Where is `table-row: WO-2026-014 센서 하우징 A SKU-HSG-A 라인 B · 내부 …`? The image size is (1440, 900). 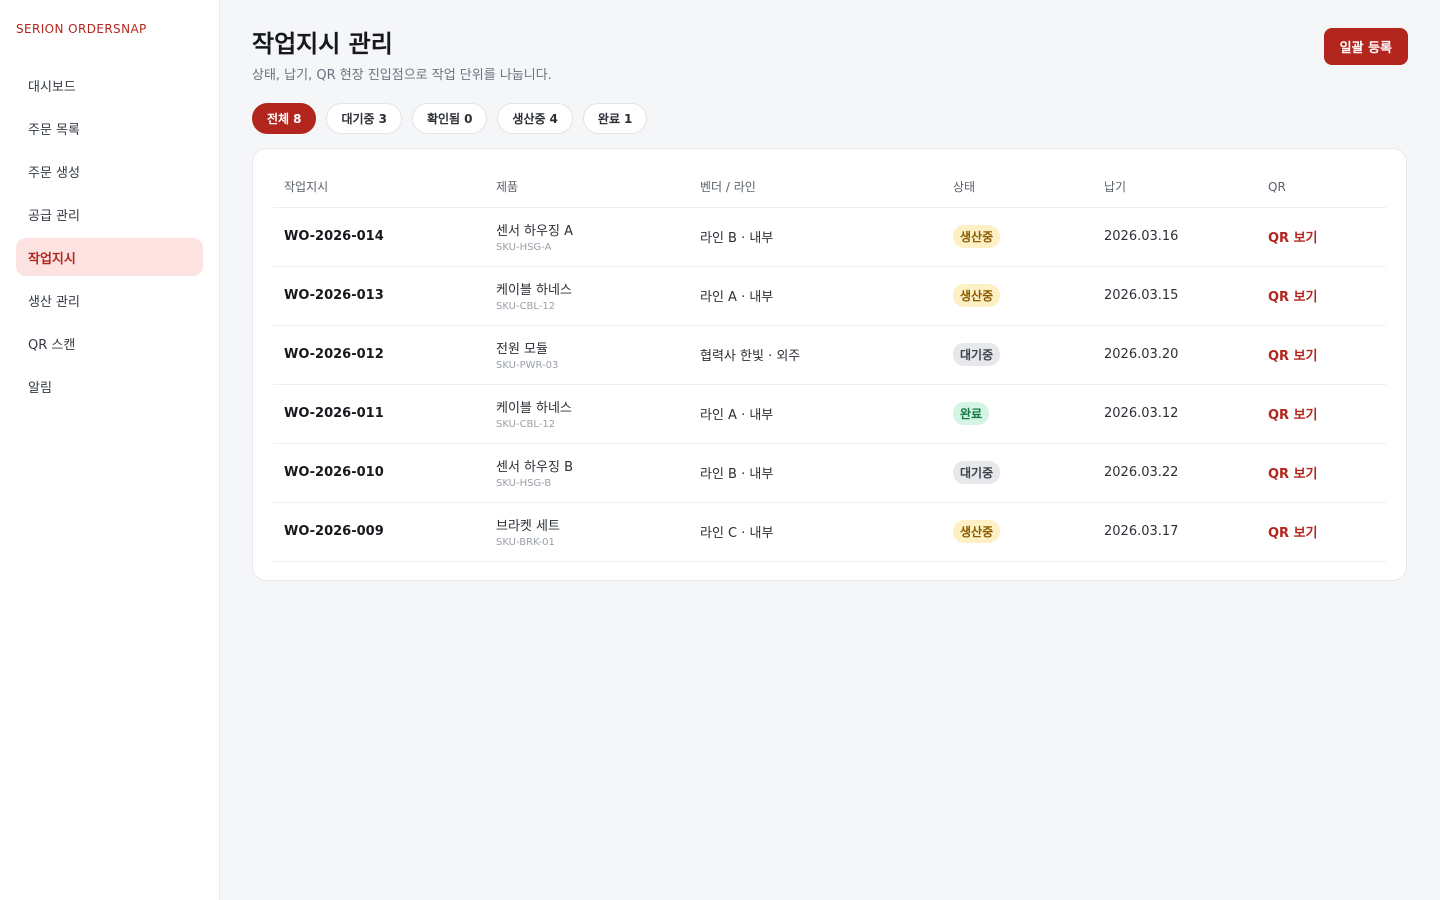 table-row: WO-2026-014 센서 하우징 A SKU-HSG-A 라인 B · 내부 … is located at coordinates (829, 237).